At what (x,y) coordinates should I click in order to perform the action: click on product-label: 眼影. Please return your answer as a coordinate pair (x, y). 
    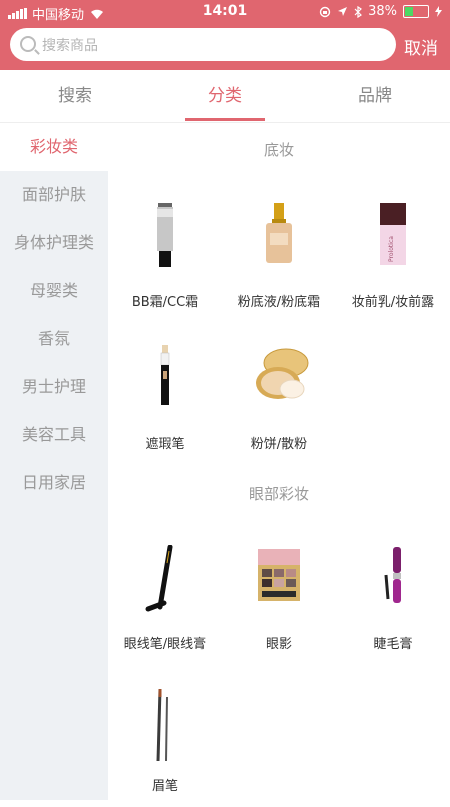
    Looking at the image, I should click on (278, 644).